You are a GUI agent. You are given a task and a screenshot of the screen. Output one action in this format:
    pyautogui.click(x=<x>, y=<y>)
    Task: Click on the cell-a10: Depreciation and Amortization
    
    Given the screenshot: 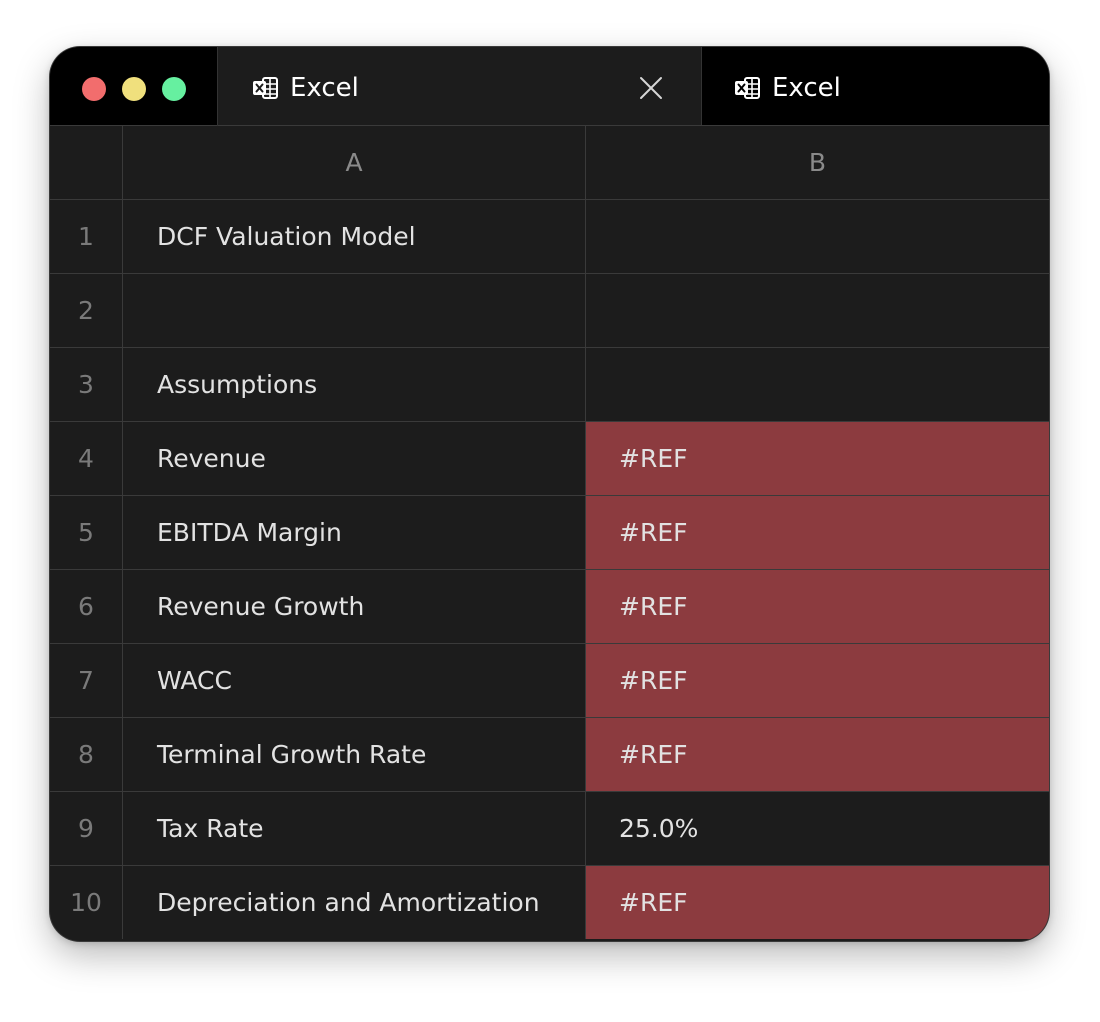 What is the action you would take?
    pyautogui.click(x=354, y=902)
    